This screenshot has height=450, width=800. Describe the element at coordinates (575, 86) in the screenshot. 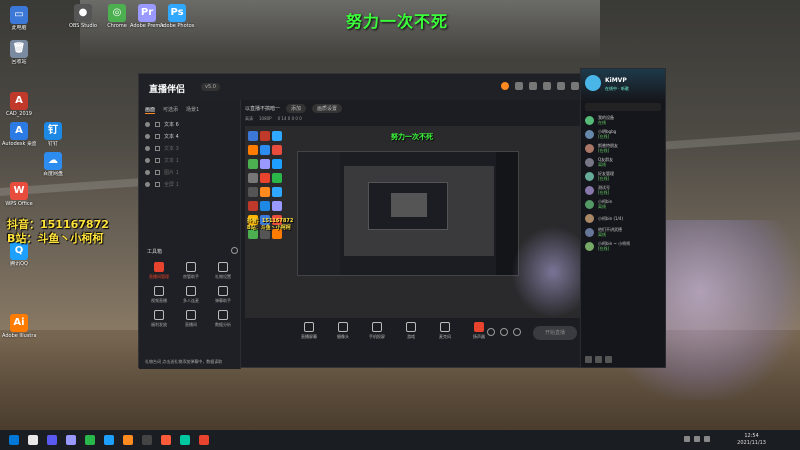

I see `close-icon` at that location.